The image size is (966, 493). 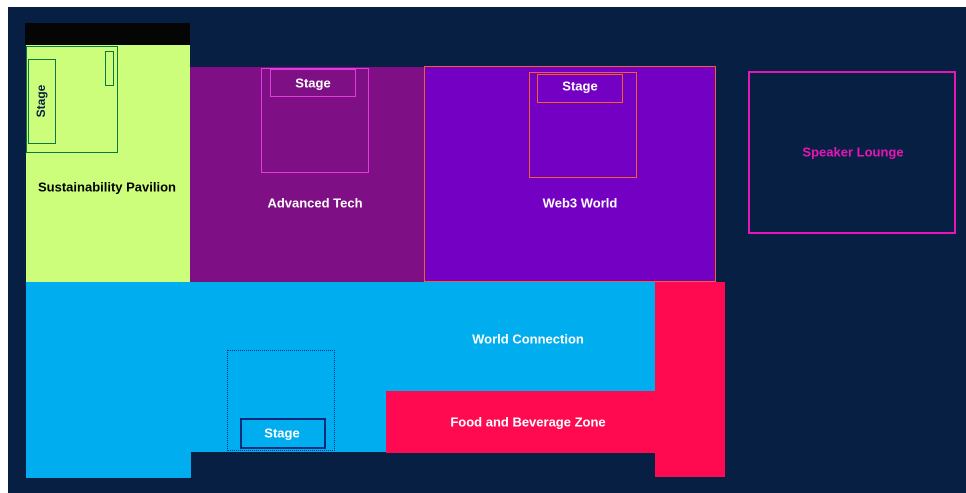 I want to click on world-connection-stage-label: Stage, so click(x=282, y=433).